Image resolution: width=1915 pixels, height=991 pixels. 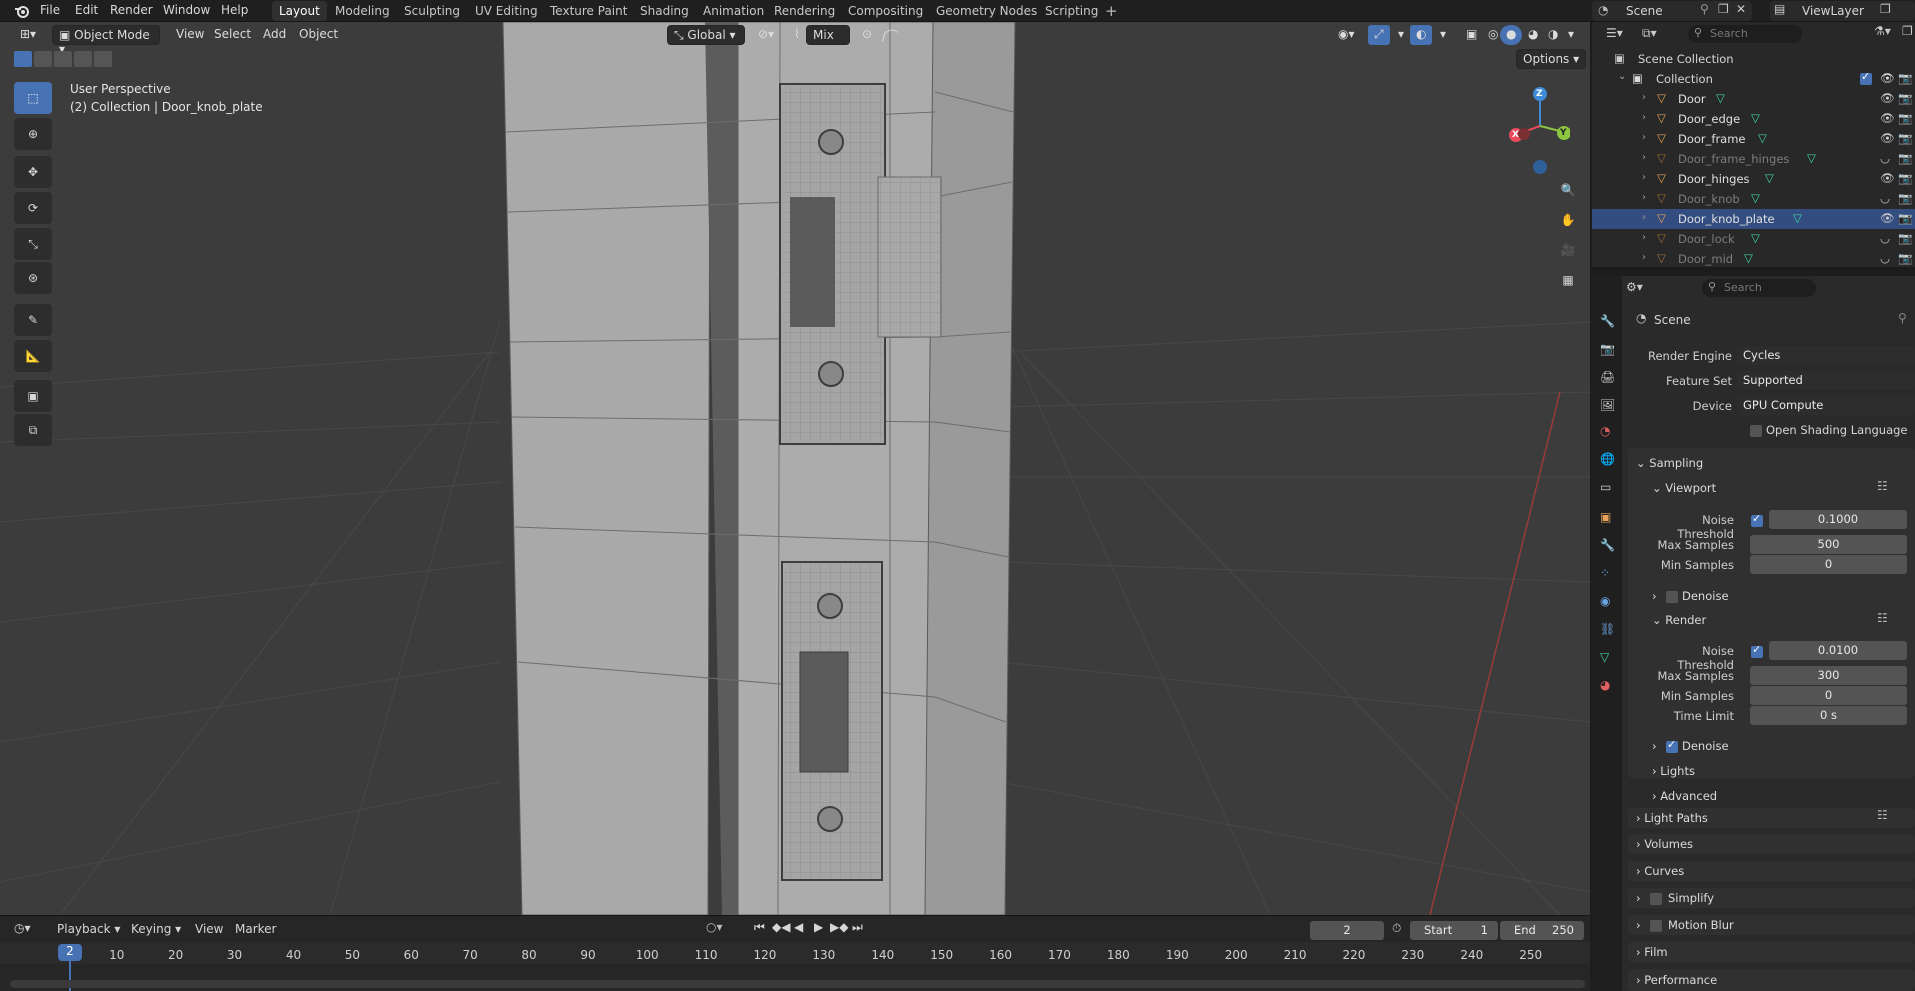 I want to click on collection-exclude-checkbox, so click(x=1866, y=77).